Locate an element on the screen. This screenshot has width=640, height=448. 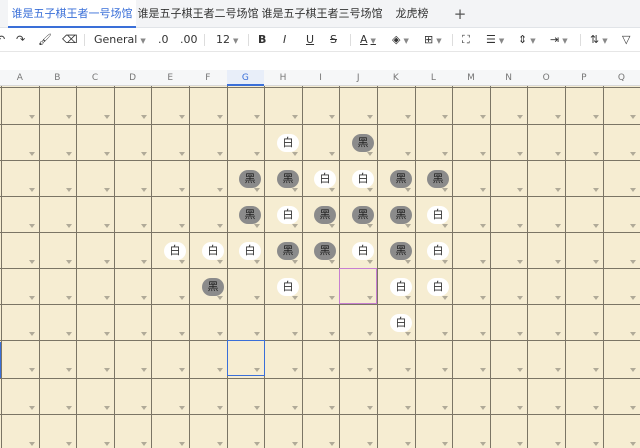
vertical-align-icon: ⇕ ▼ is located at coordinates (527, 40).